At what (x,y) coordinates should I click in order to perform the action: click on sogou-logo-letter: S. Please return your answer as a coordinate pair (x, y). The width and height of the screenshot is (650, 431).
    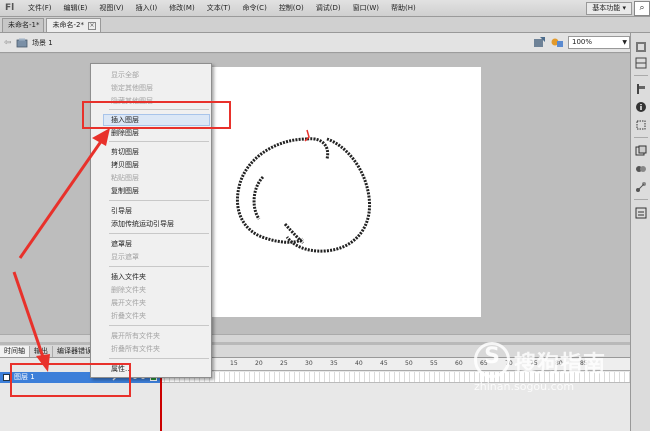
    Looking at the image, I should click on (492, 356).